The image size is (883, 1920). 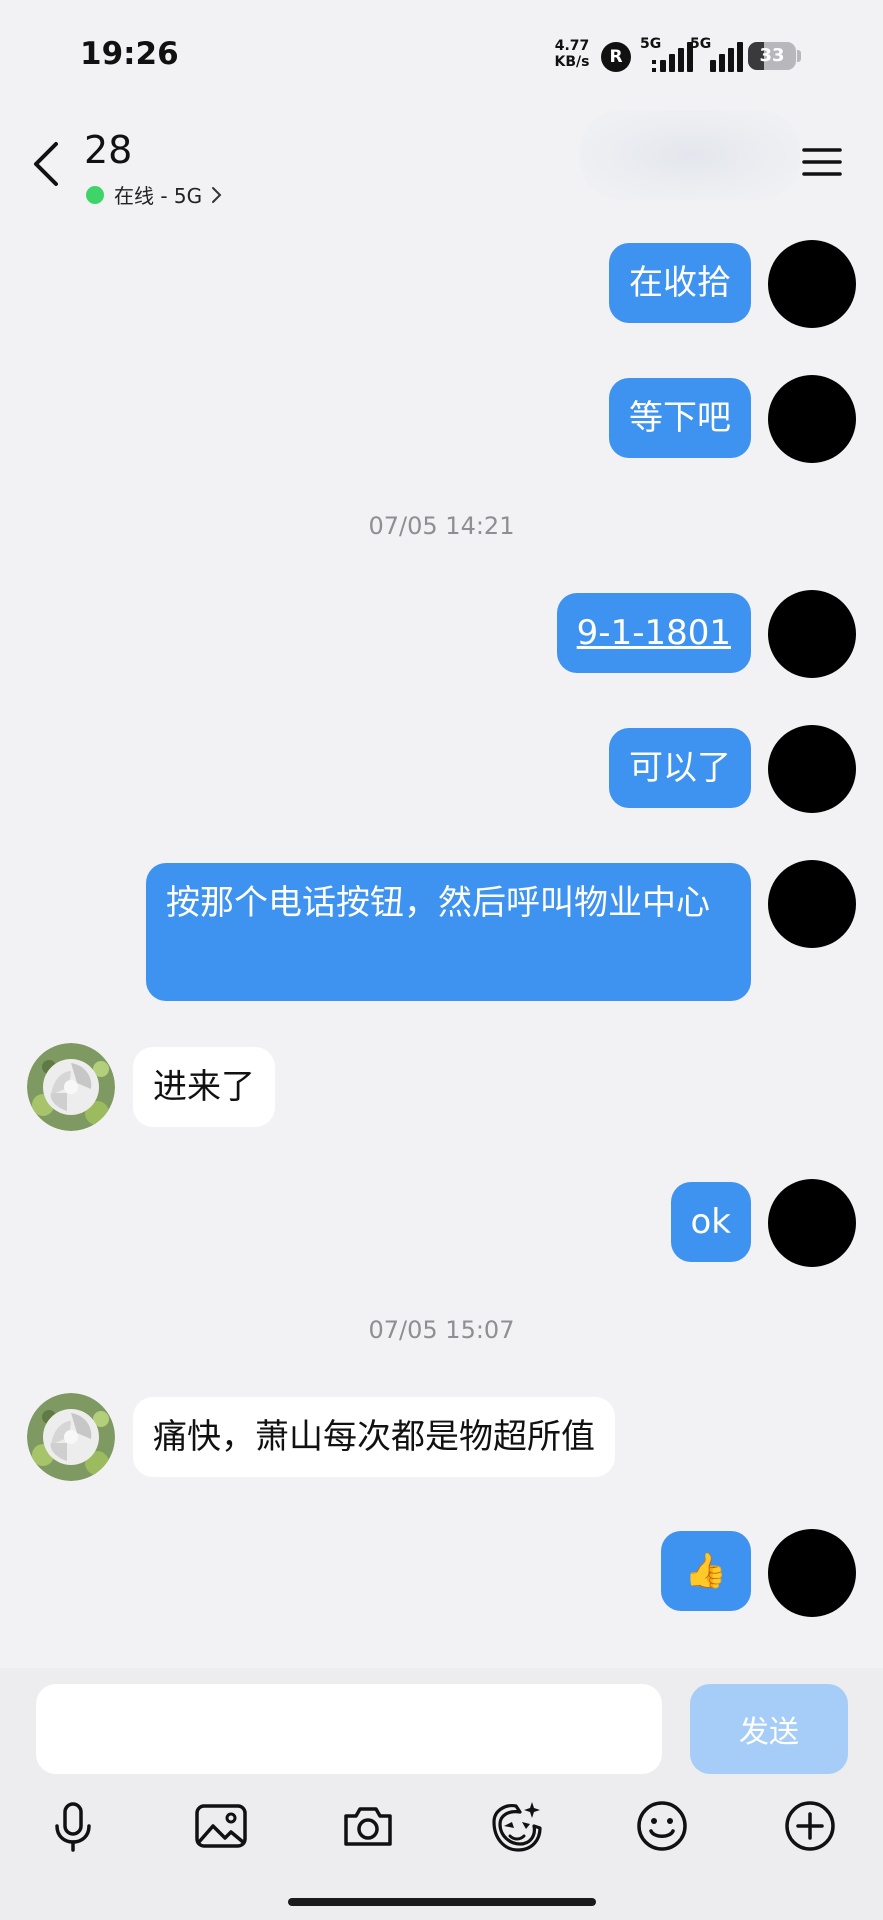 I want to click on message-text: ok, so click(x=711, y=1222).